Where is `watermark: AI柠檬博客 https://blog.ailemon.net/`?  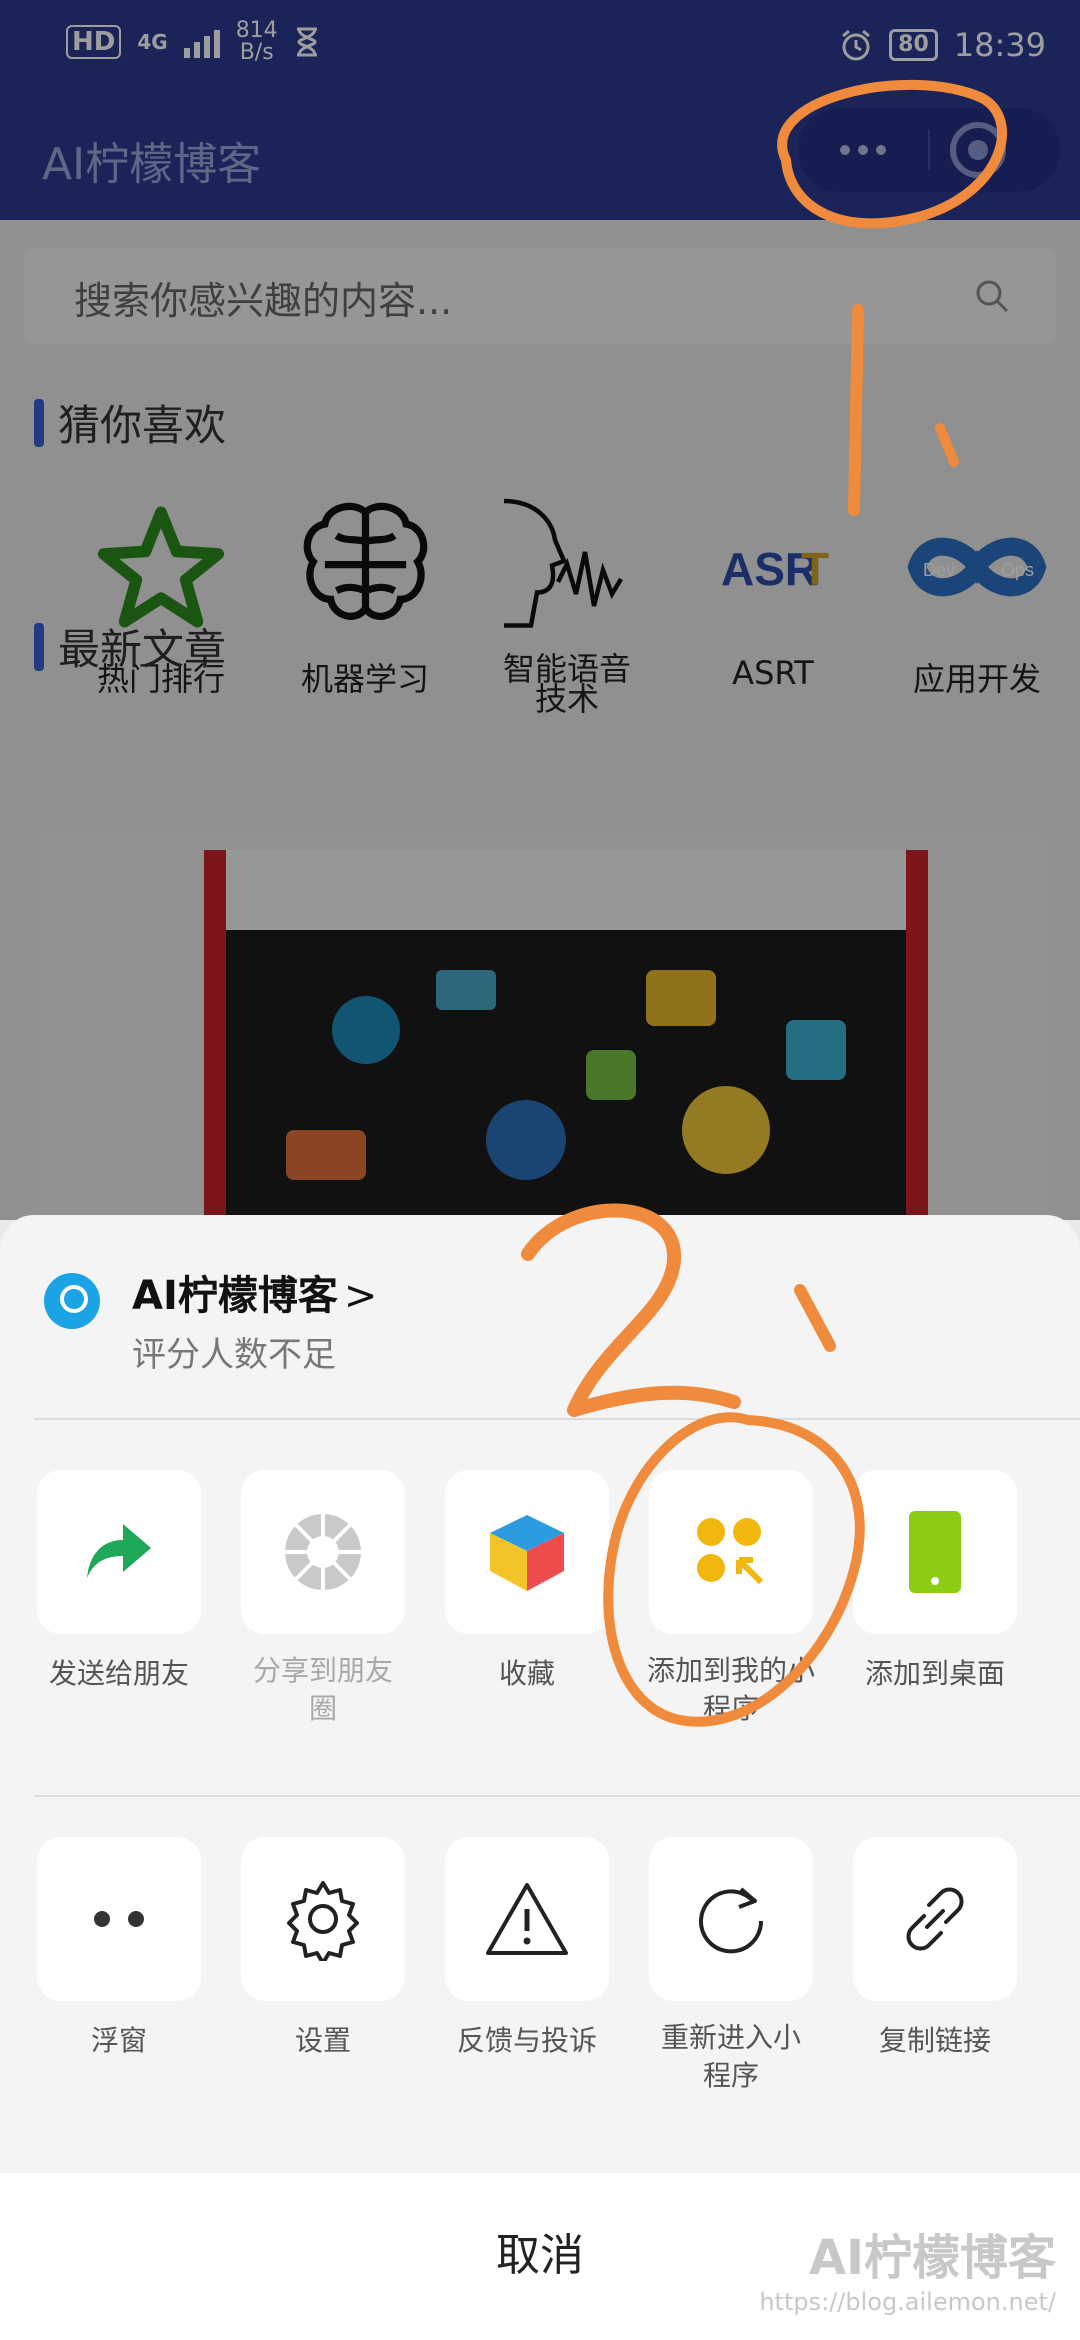
watermark: AI柠檬博客 https://blog.ailemon.net/ is located at coordinates (907, 2267).